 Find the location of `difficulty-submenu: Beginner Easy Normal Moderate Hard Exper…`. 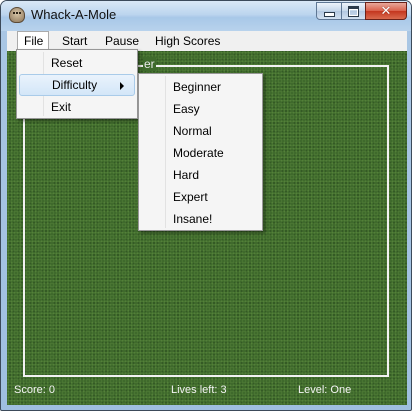

difficulty-submenu: Beginner Easy Normal Moderate Hard Exper… is located at coordinates (200, 152).